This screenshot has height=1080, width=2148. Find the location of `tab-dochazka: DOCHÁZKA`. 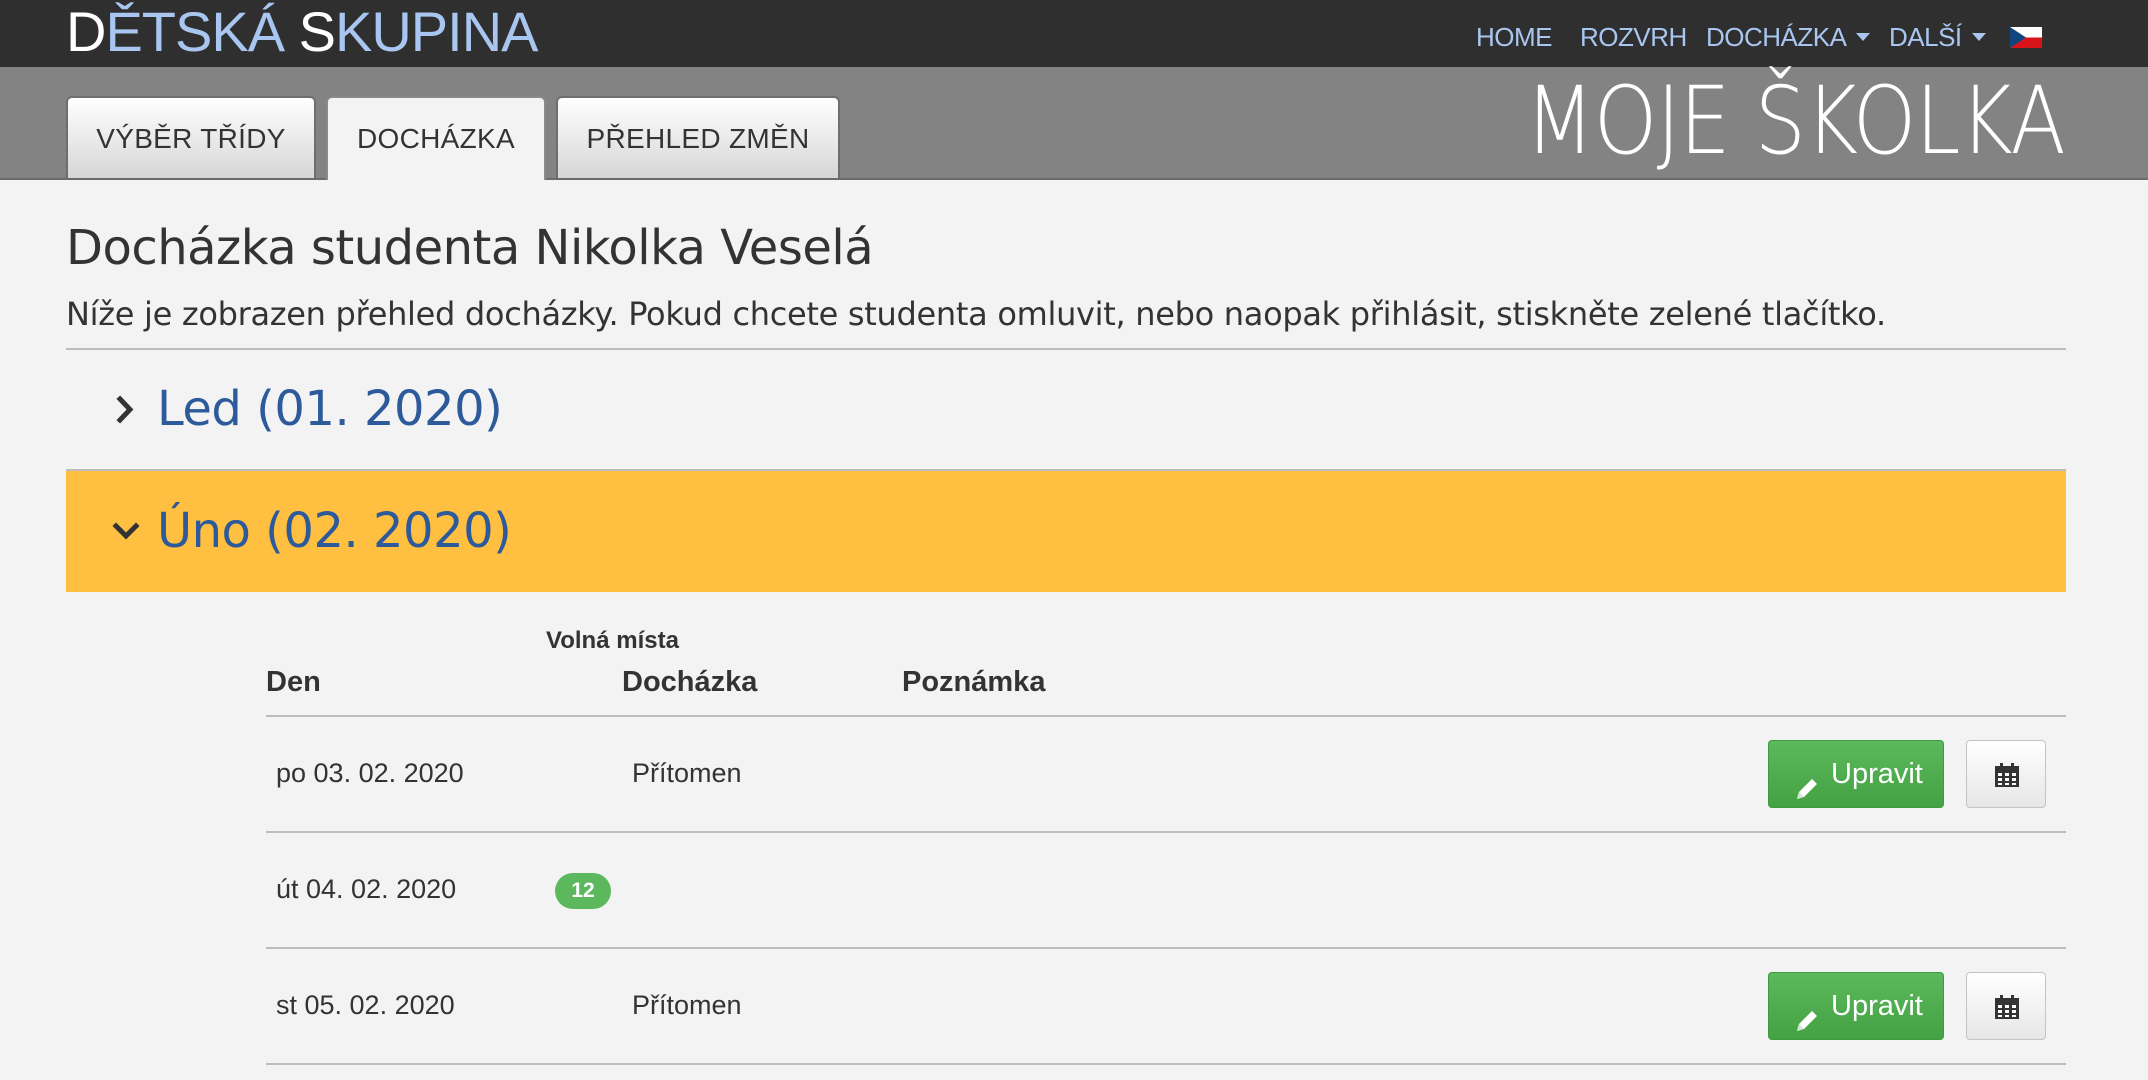

tab-dochazka: DOCHÁZKA is located at coordinates (436, 138).